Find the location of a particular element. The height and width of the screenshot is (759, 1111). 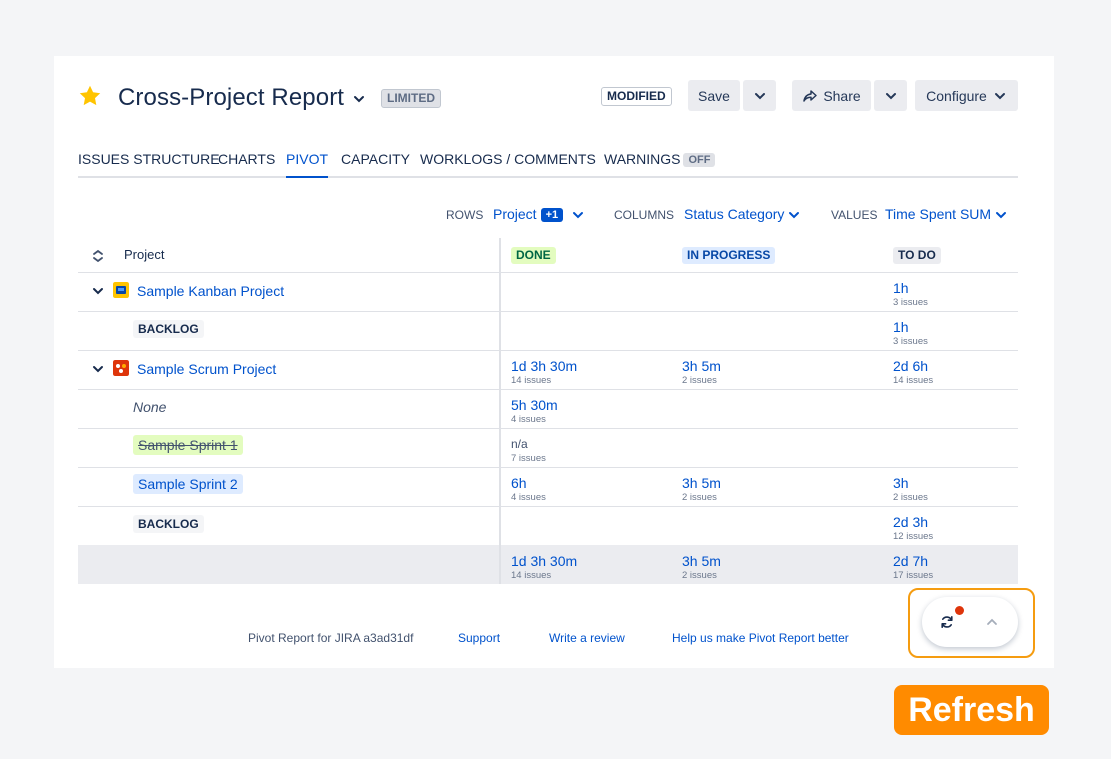

scrum-project-icon is located at coordinates (121, 368).